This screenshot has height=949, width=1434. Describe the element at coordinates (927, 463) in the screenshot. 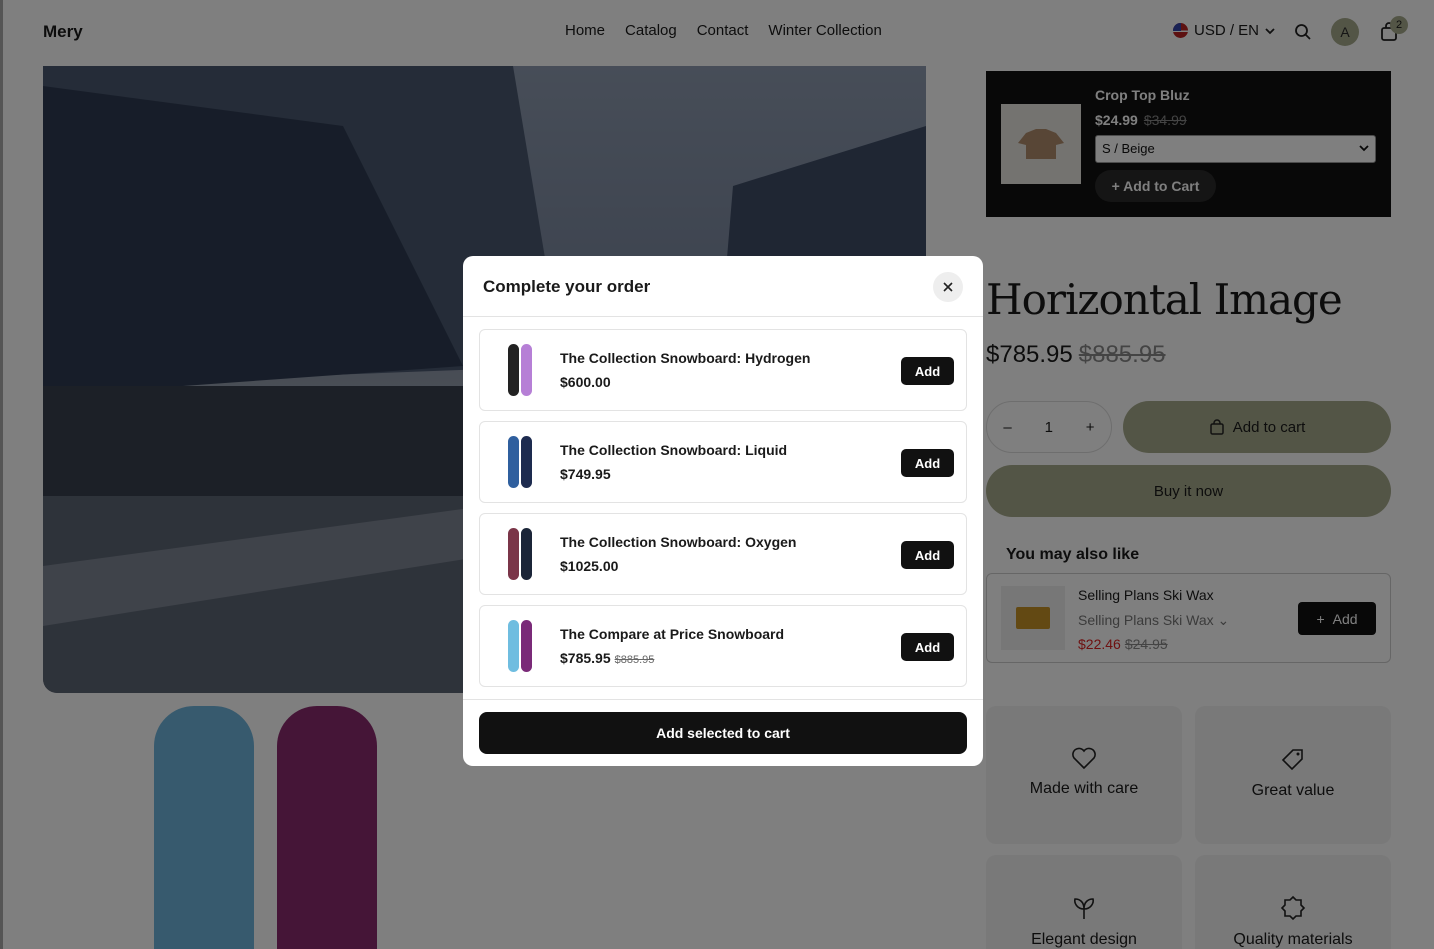

I see `add-liquid-button: Add` at that location.